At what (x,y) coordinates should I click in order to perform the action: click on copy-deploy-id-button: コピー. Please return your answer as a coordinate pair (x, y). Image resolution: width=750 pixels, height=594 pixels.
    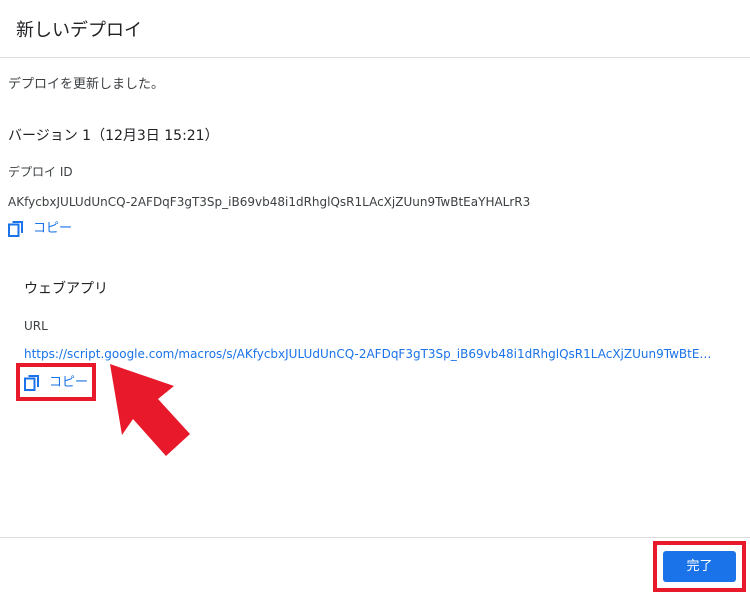
    Looking at the image, I should click on (40, 229).